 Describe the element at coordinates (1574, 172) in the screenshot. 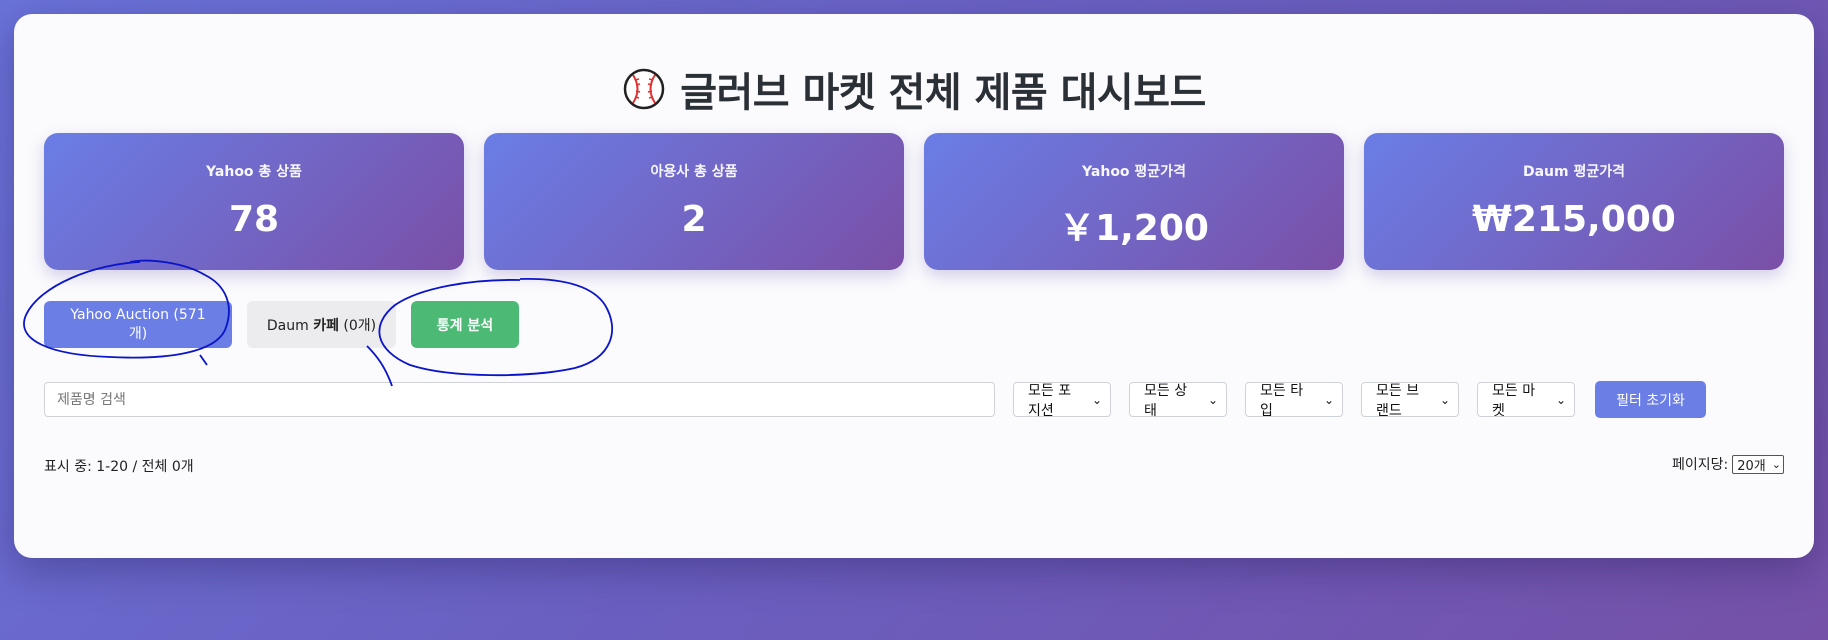

I see `stat-label: Daum 평균가격` at that location.